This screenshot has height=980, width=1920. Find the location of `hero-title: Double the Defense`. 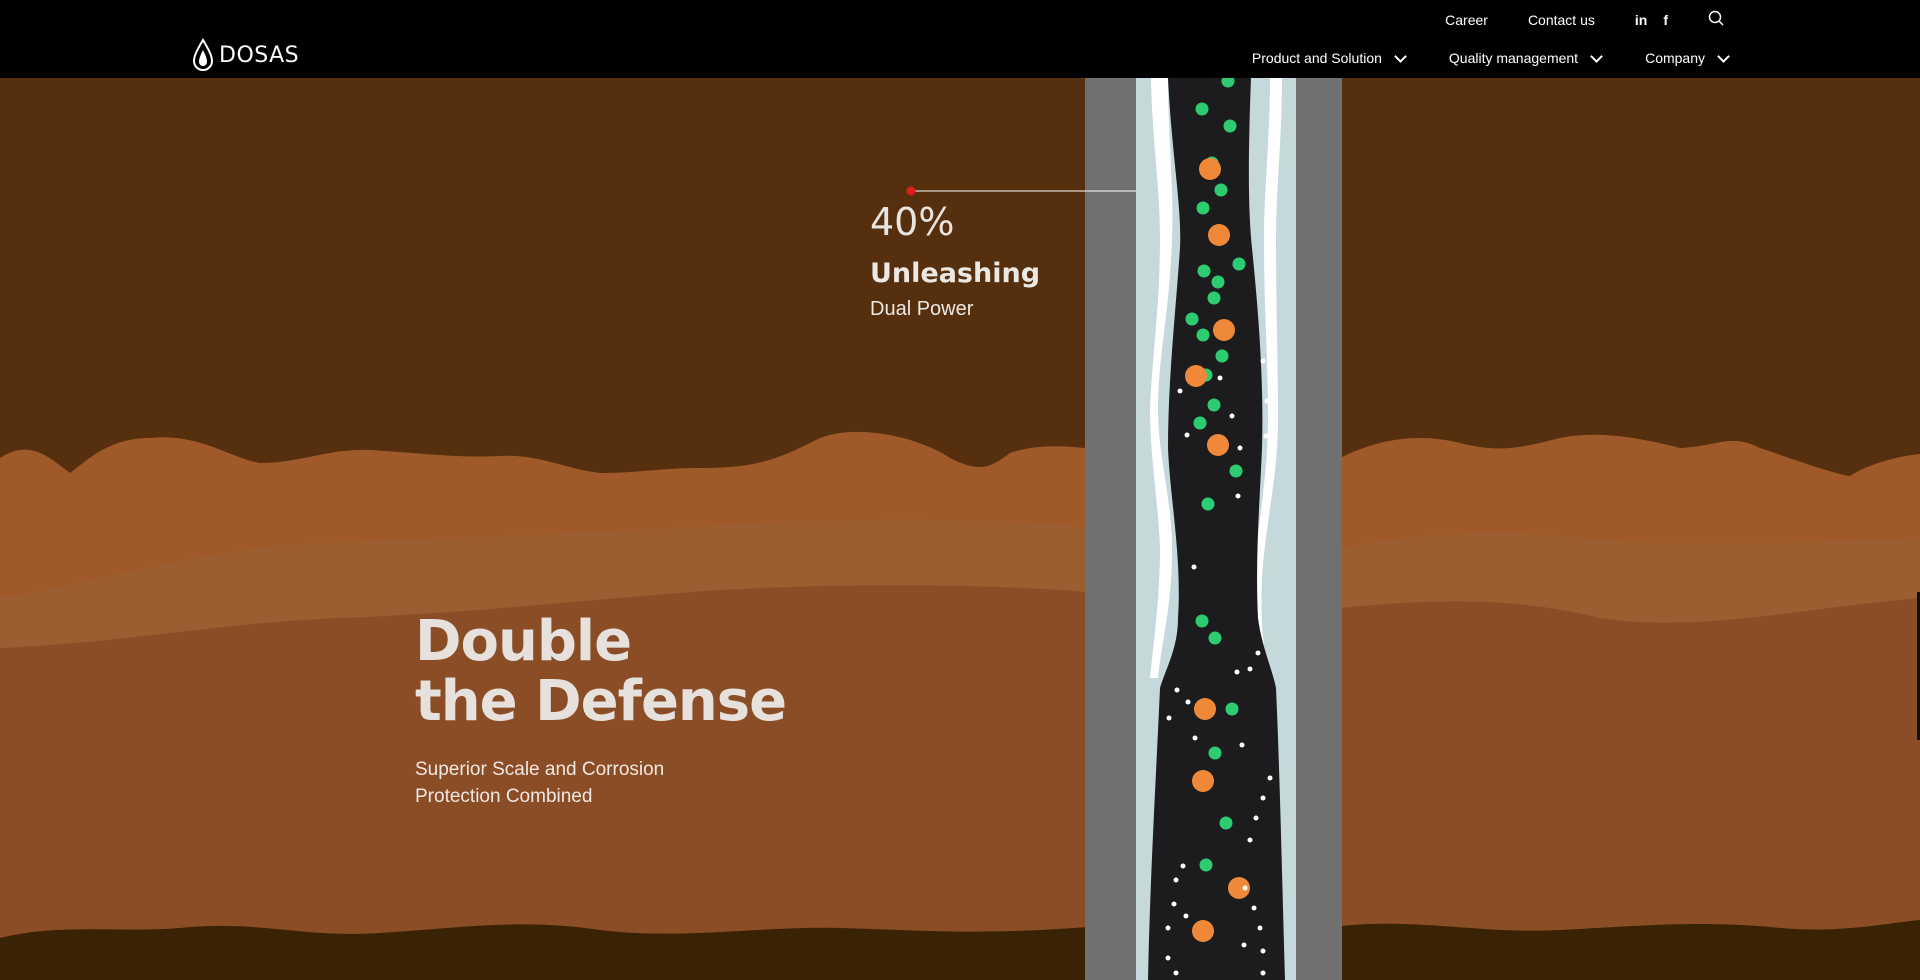

hero-title: Double the Defense is located at coordinates (601, 671).